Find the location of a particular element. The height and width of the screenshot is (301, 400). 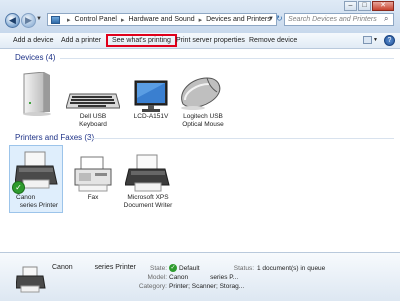

maximize-button: □ is located at coordinates (364, 6).